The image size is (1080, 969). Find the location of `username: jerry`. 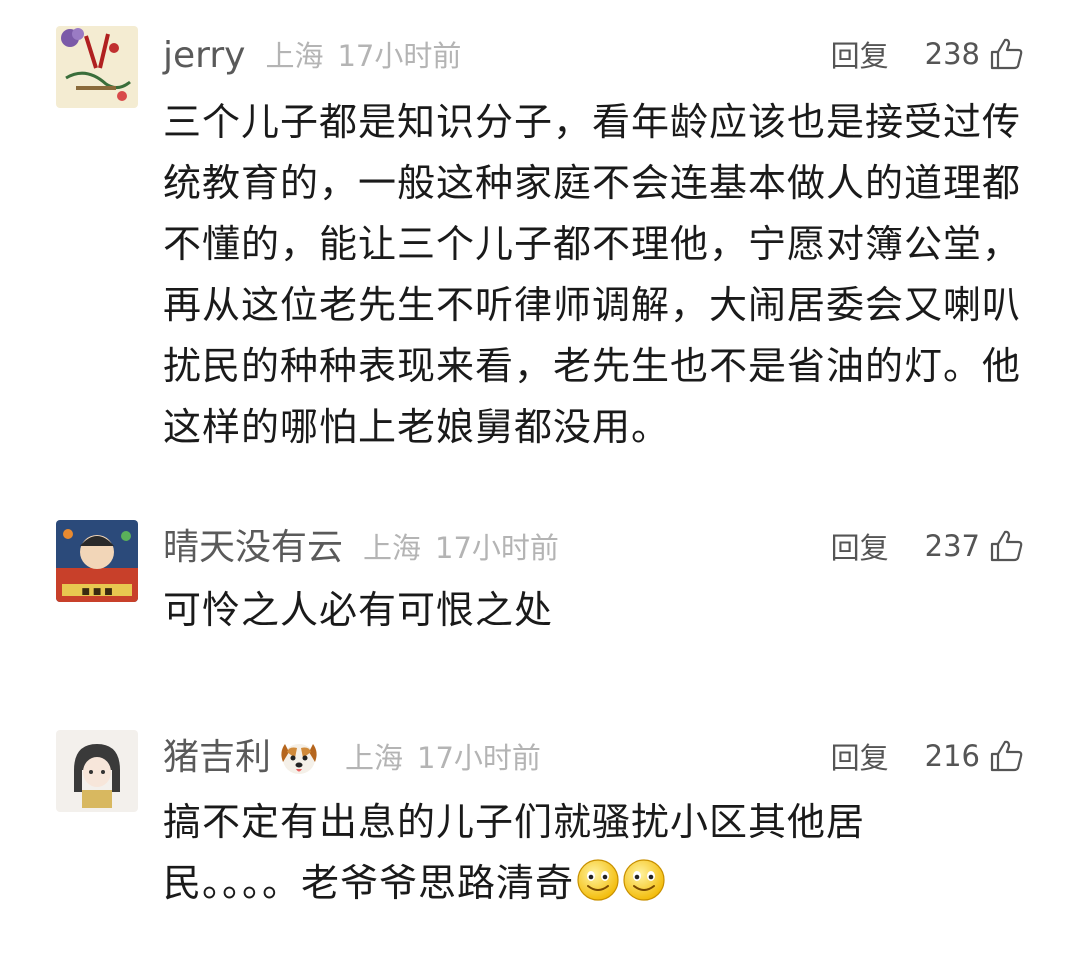

username: jerry is located at coordinates (204, 56).